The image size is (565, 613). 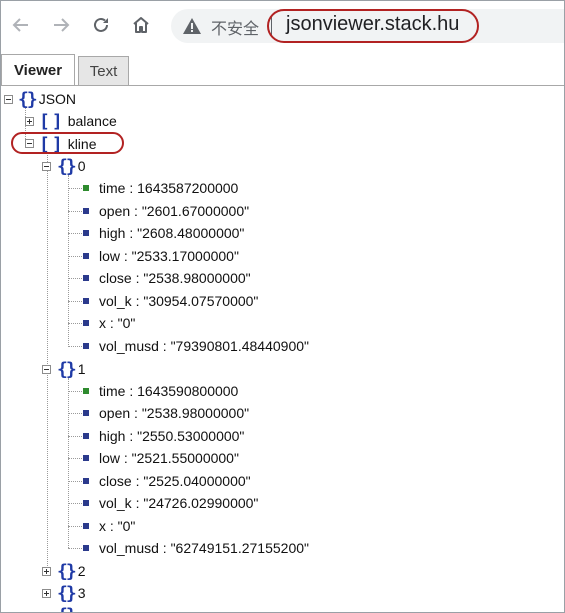 What do you see at coordinates (81, 166) in the screenshot?
I see `node-label: 0` at bounding box center [81, 166].